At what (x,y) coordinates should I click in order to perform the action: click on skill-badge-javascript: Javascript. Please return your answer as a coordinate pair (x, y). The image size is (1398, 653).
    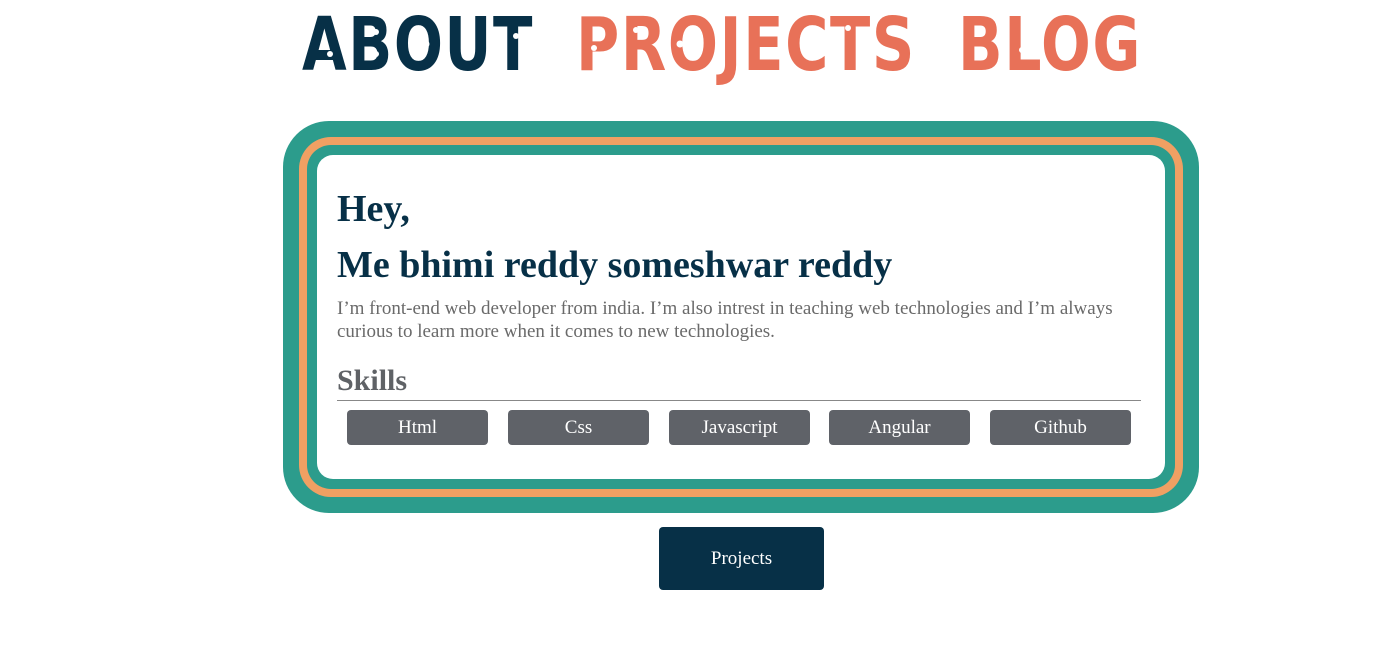
    Looking at the image, I should click on (739, 427).